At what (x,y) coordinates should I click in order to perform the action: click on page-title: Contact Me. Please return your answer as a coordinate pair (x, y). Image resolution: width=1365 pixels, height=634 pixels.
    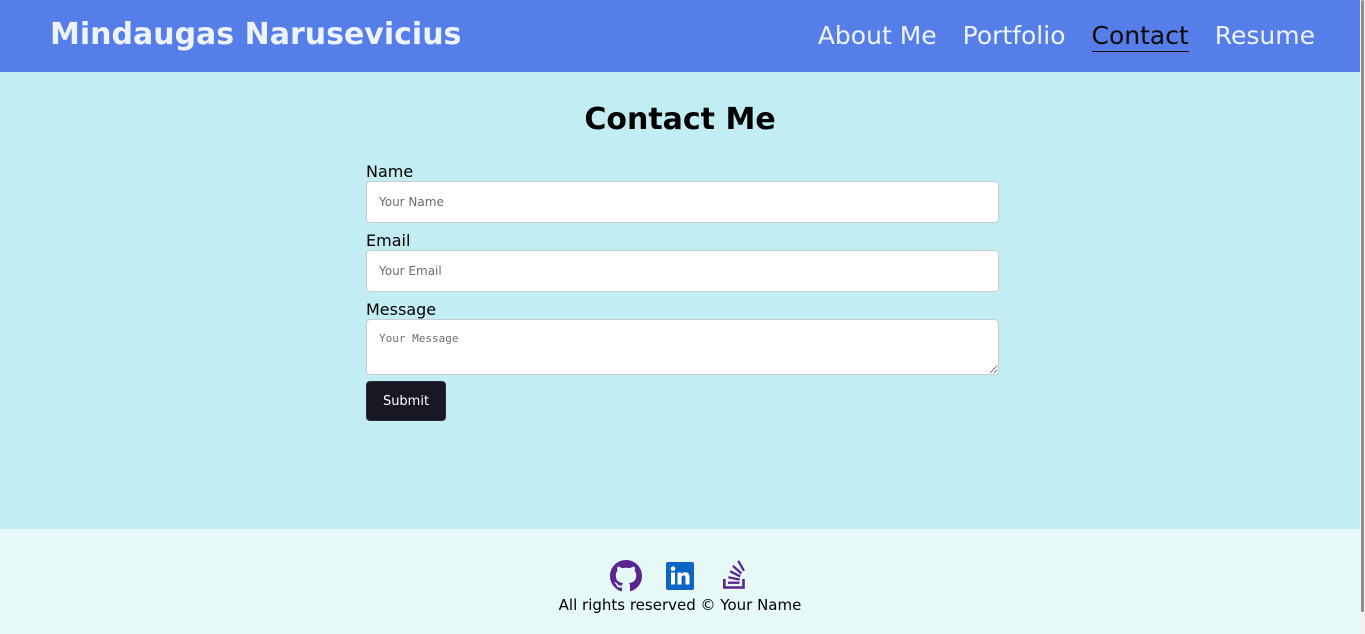
    Looking at the image, I should click on (680, 119).